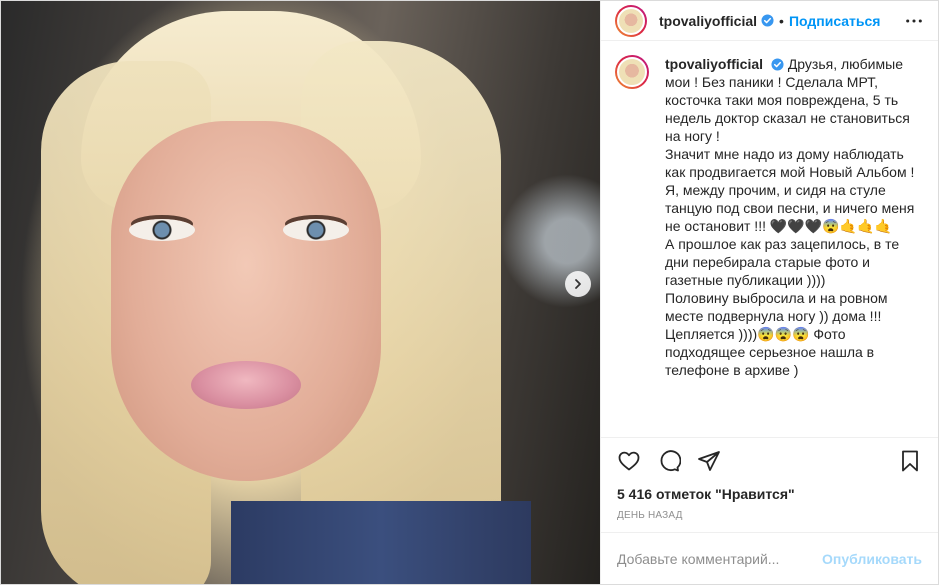  I want to click on post-timestamp: день назад, so click(769, 521).